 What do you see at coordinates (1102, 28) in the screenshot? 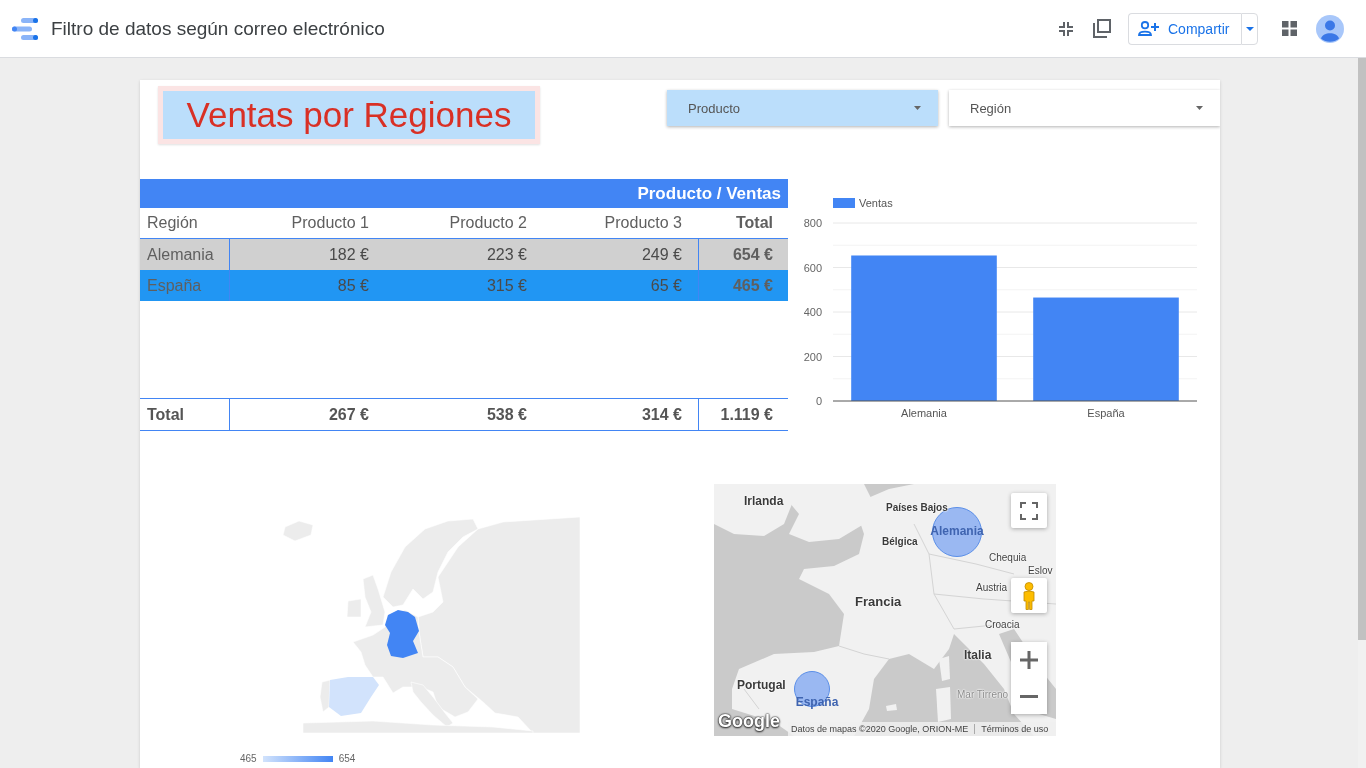
I see `copy-icon` at bounding box center [1102, 28].